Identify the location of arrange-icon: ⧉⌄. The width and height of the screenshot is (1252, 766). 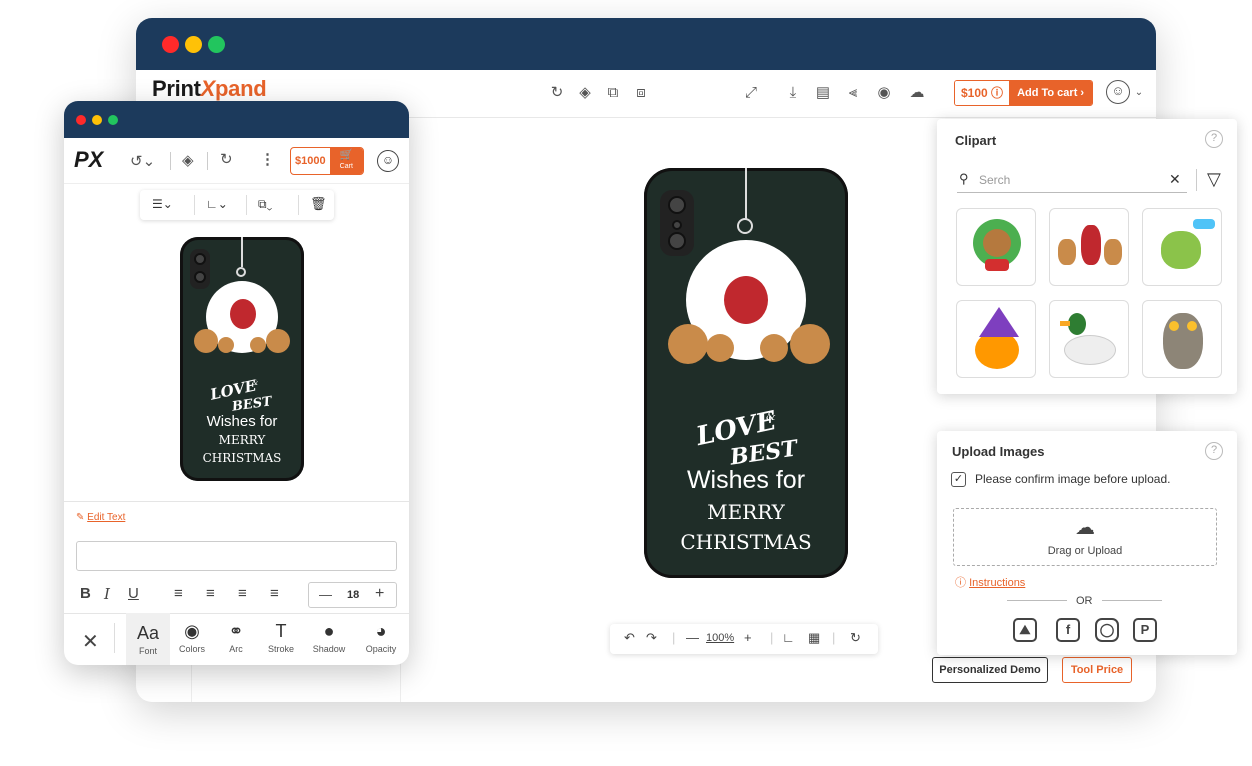
(265, 204).